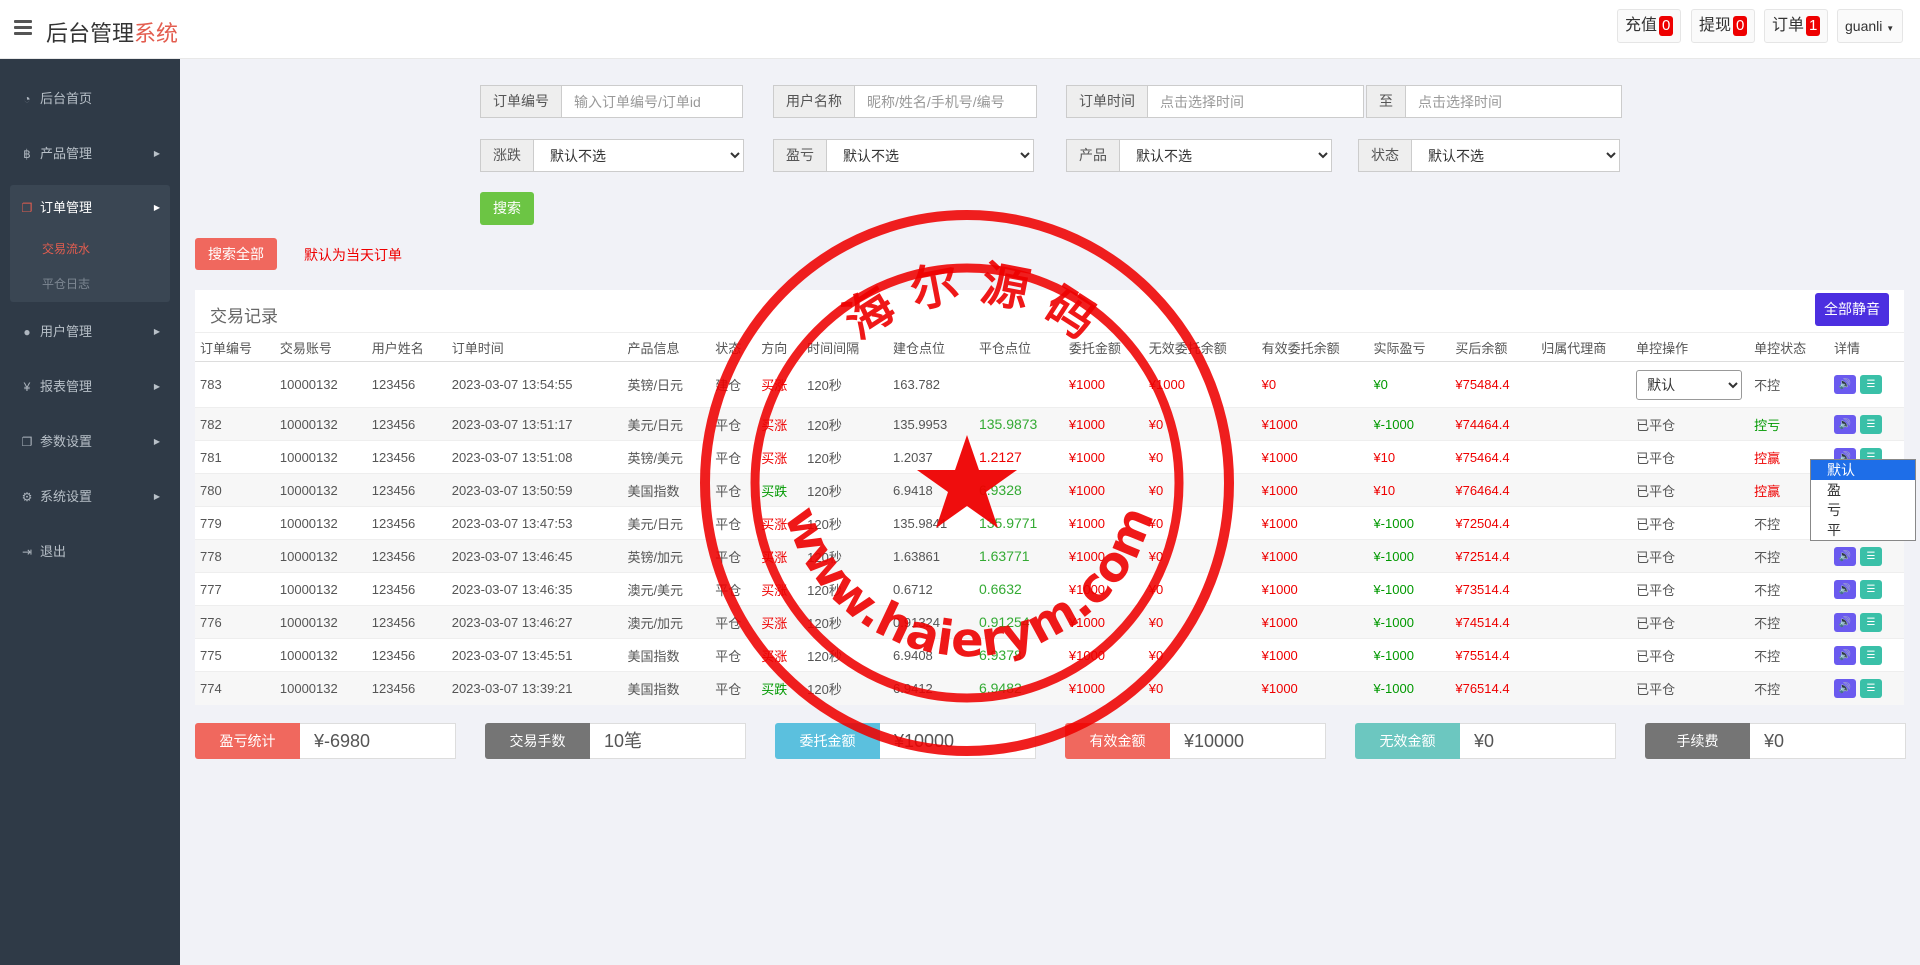 Image resolution: width=1920 pixels, height=965 pixels. Describe the element at coordinates (23, 28) in the screenshot. I see `menu-toggle-icon` at that location.